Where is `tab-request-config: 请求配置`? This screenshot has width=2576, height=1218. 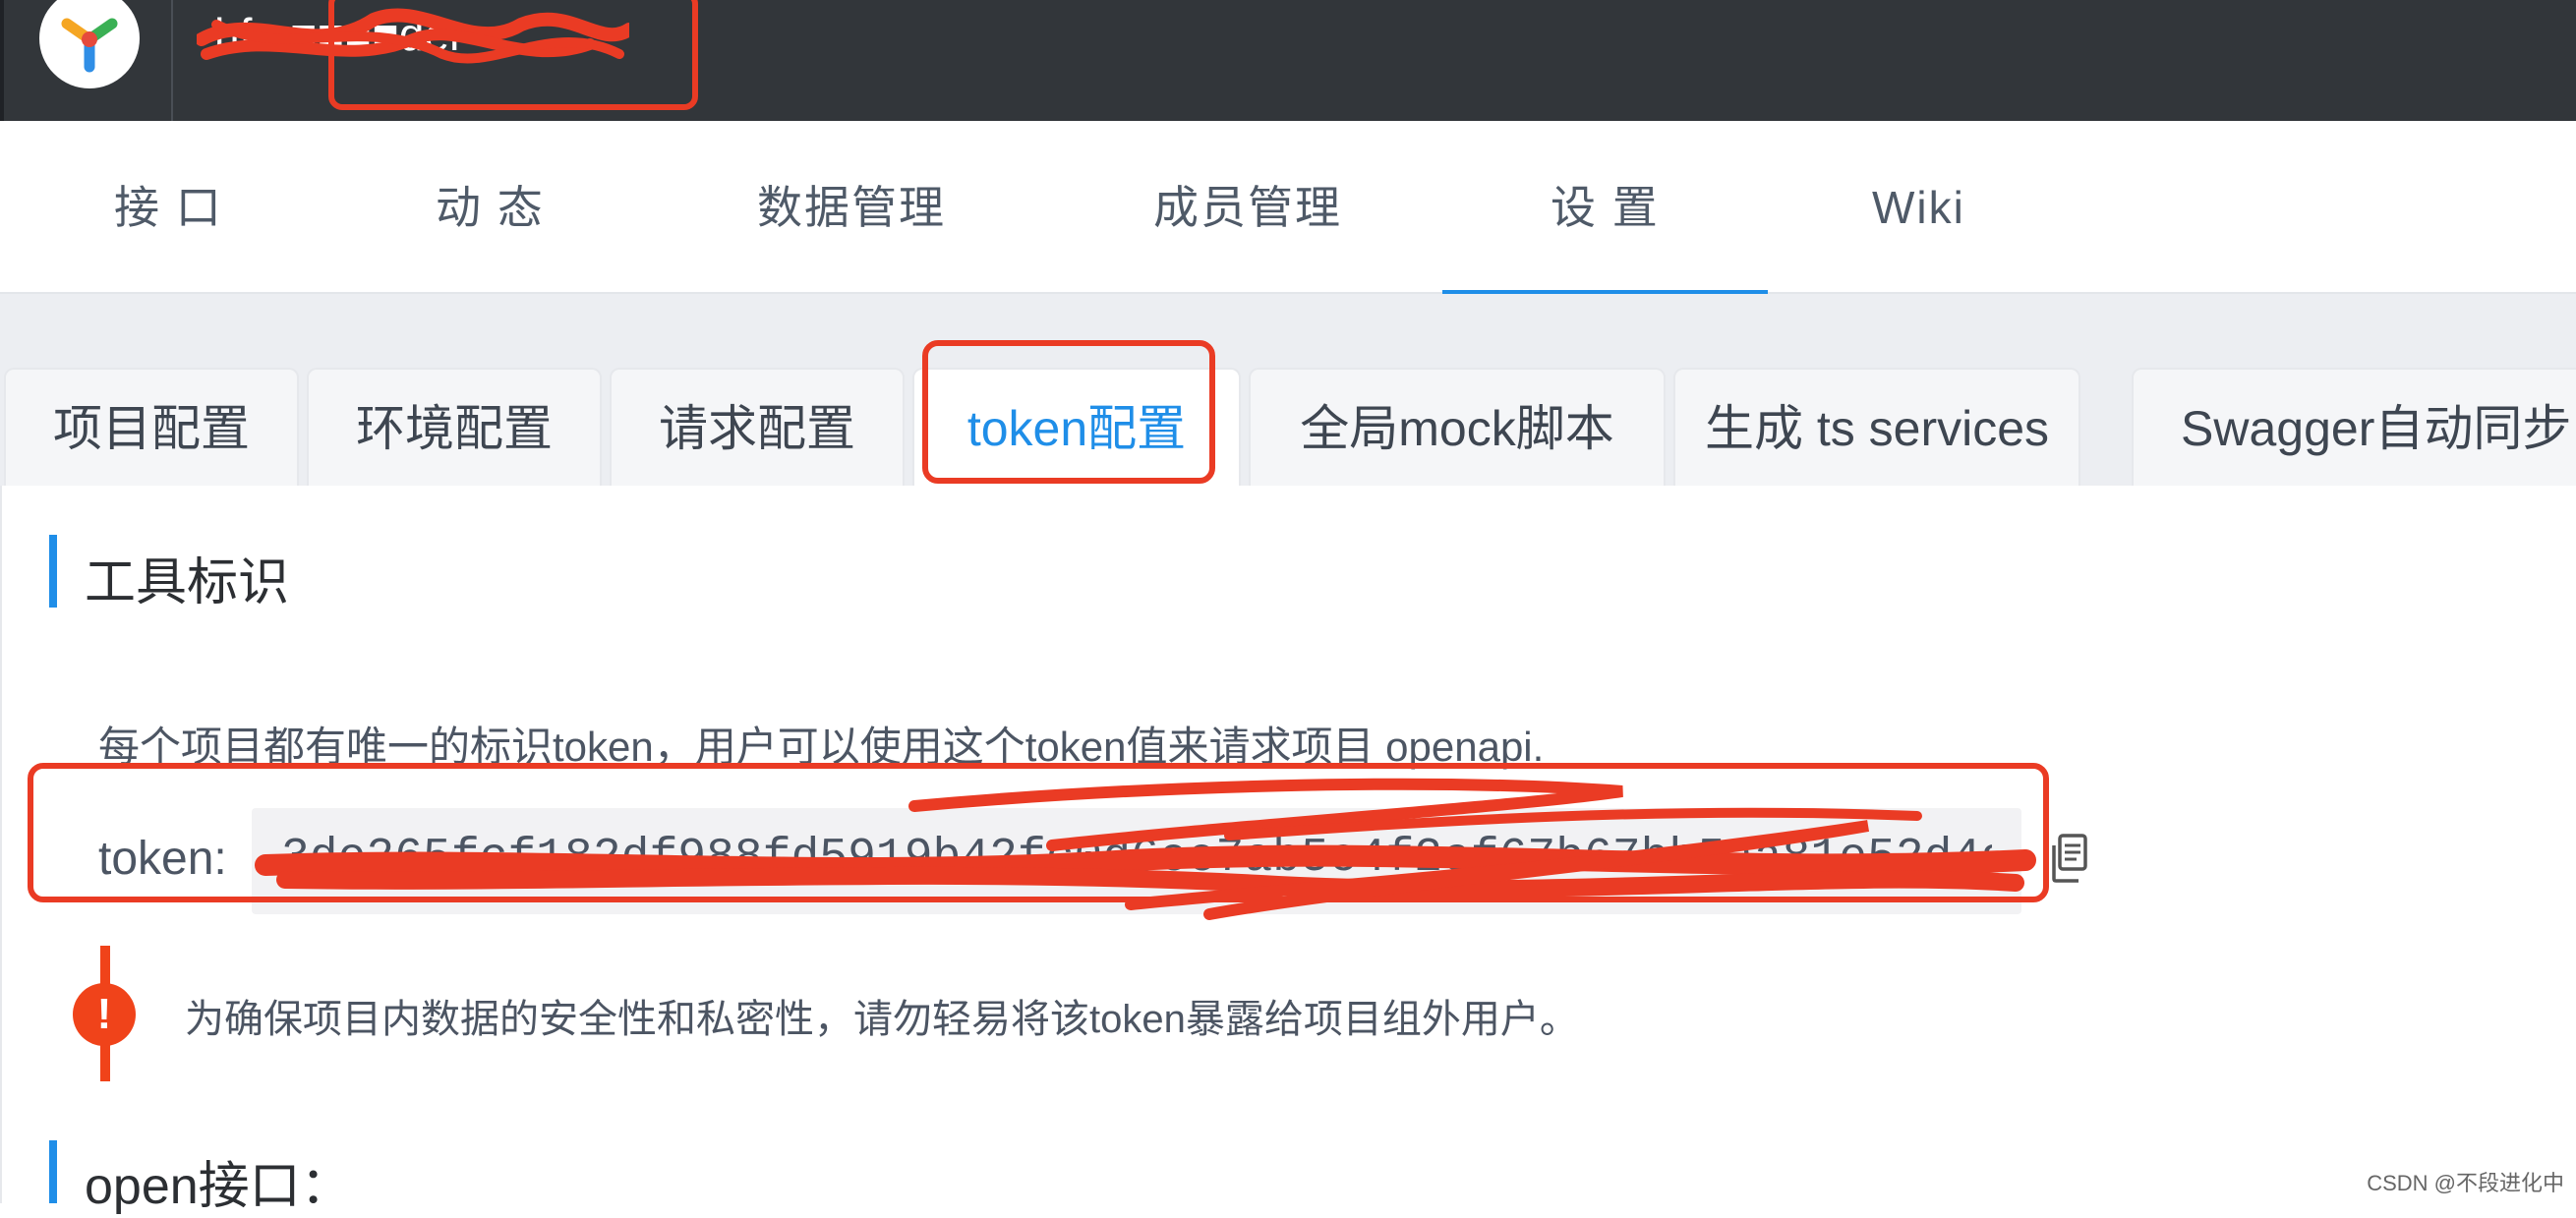 tab-request-config: 请求配置 is located at coordinates (757, 427).